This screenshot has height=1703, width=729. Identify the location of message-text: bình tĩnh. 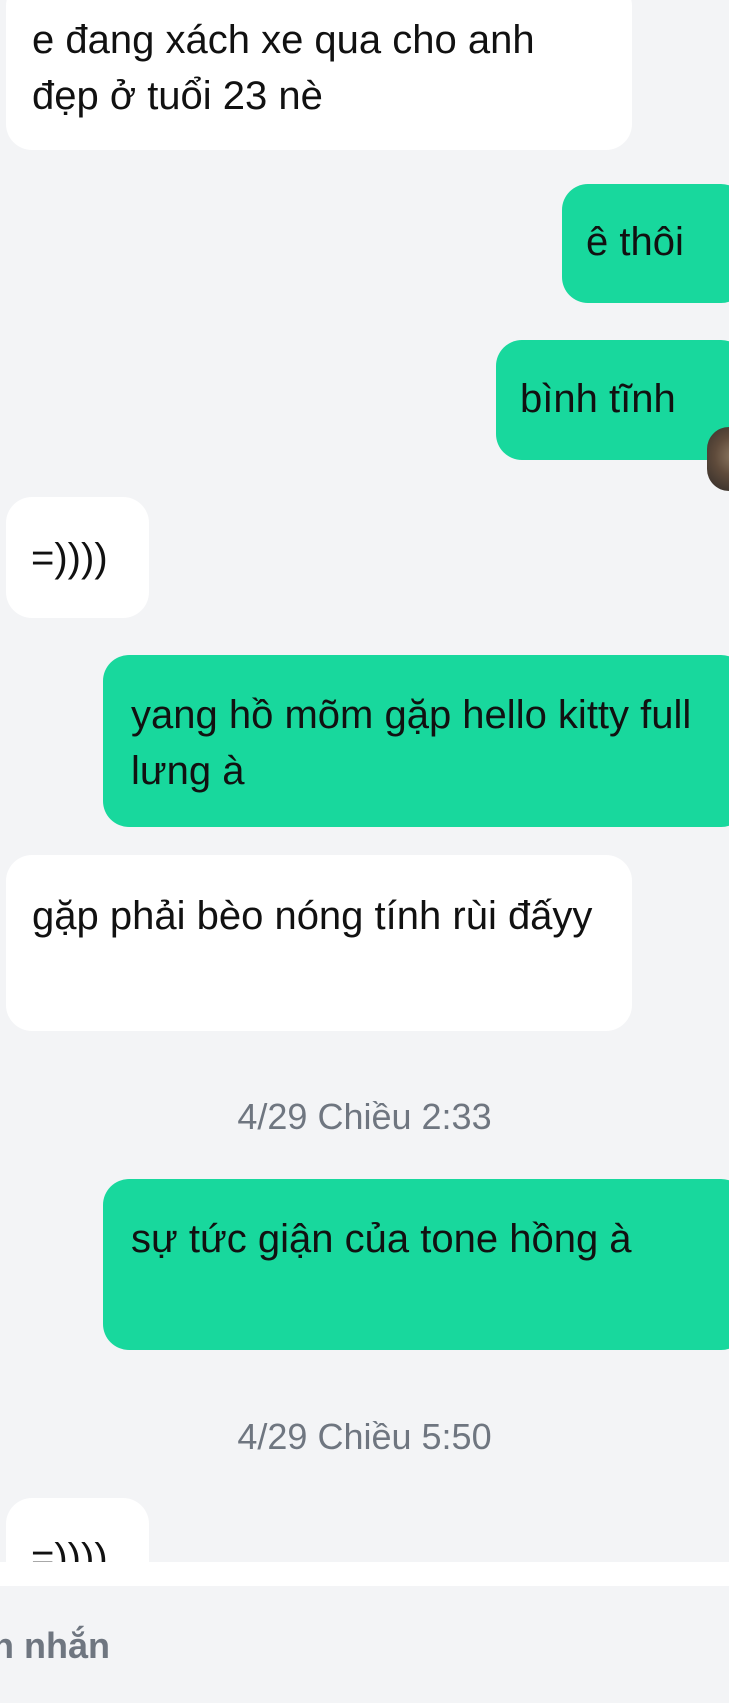
(598, 399).